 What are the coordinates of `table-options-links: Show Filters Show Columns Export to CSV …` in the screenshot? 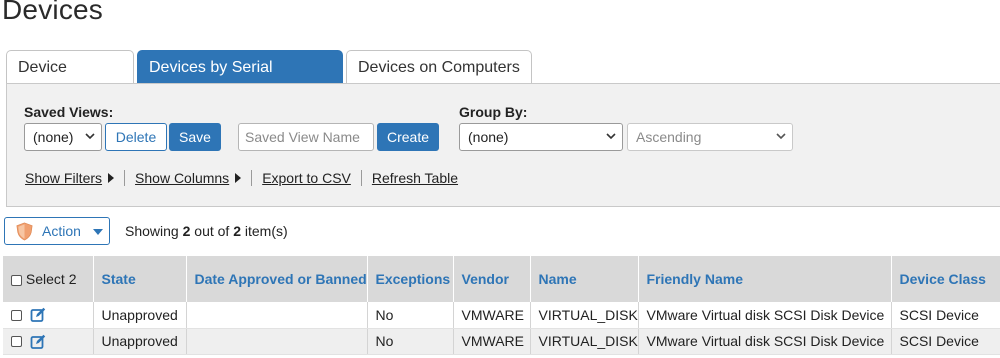 It's located at (241, 178).